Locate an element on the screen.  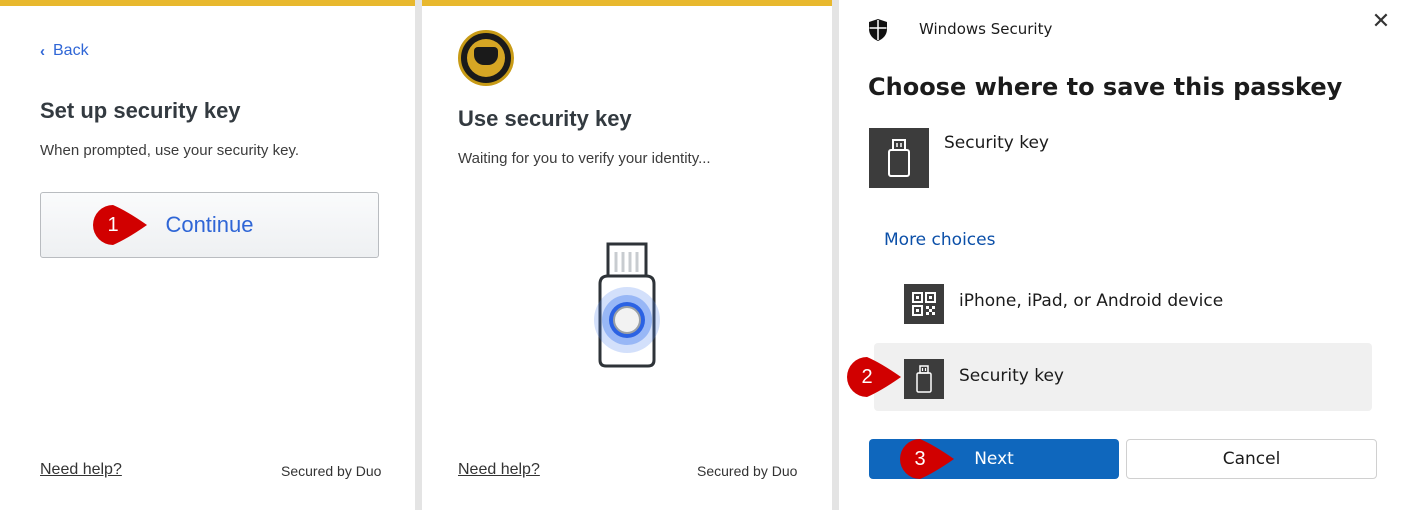
primary-option-label: Security key is located at coordinates (996, 143).